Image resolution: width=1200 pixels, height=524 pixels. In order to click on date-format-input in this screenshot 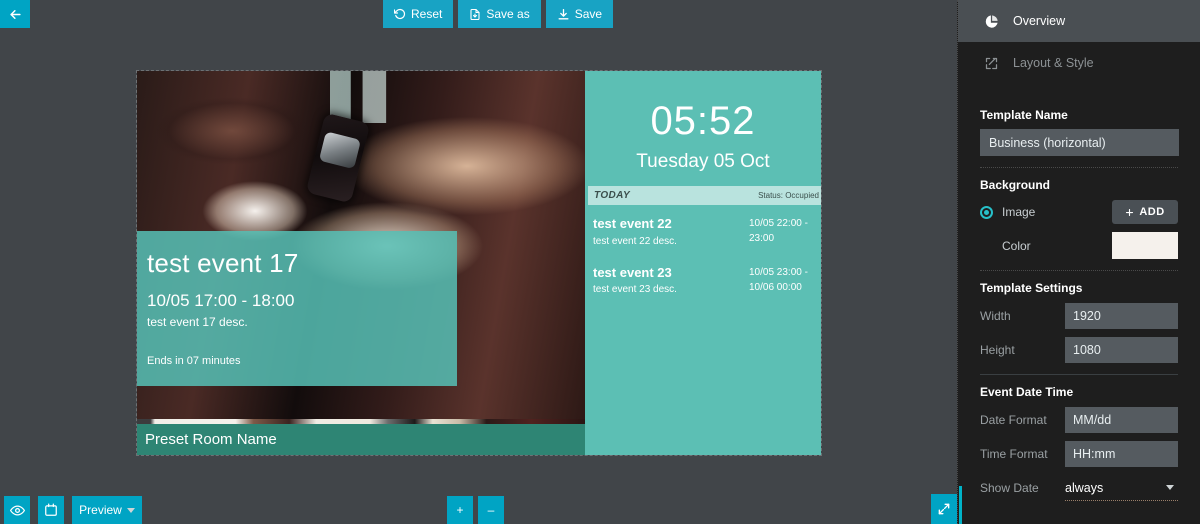, I will do `click(1121, 420)`.